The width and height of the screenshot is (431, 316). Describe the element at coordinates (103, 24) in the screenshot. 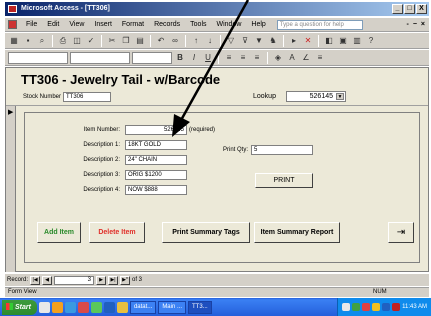

I see `menu-insert: Insert` at that location.